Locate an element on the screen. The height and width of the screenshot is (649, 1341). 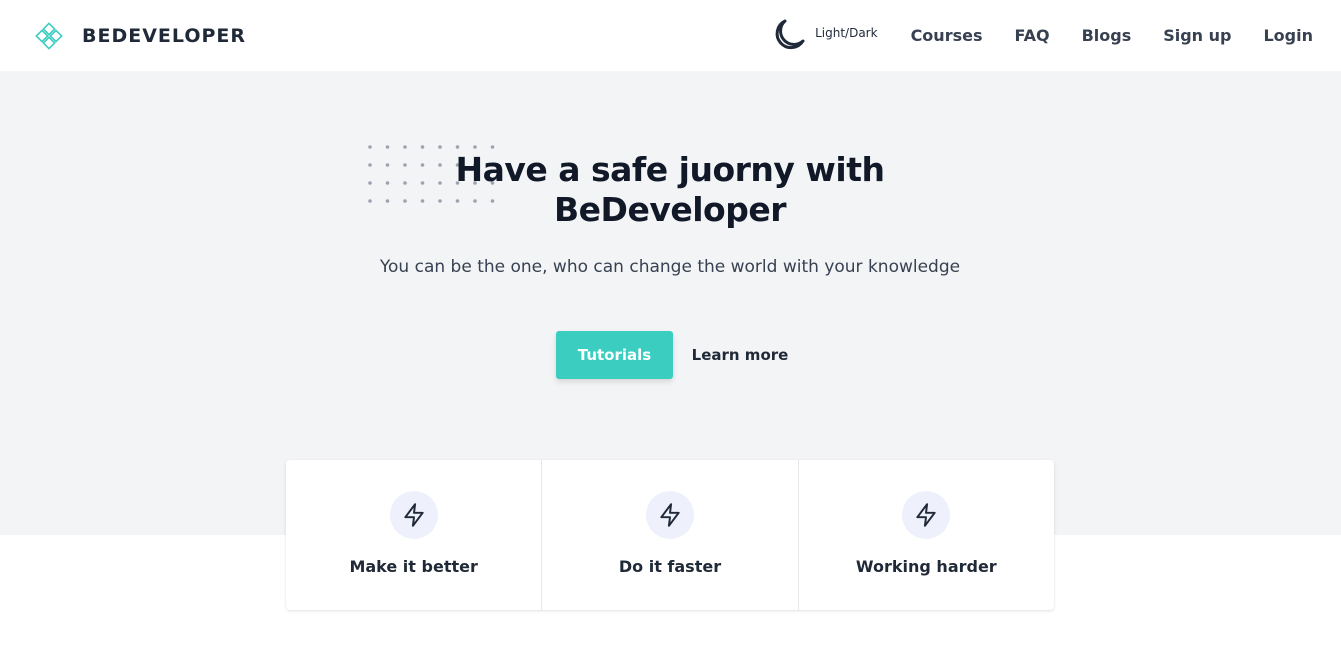
brand-name: BEDEVELOPER is located at coordinates (164, 36).